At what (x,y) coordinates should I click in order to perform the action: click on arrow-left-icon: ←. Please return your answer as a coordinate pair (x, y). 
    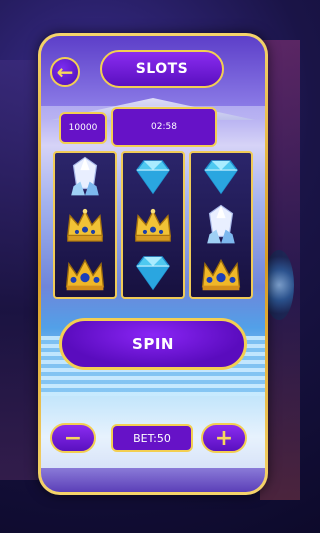
    Looking at the image, I should click on (65, 72).